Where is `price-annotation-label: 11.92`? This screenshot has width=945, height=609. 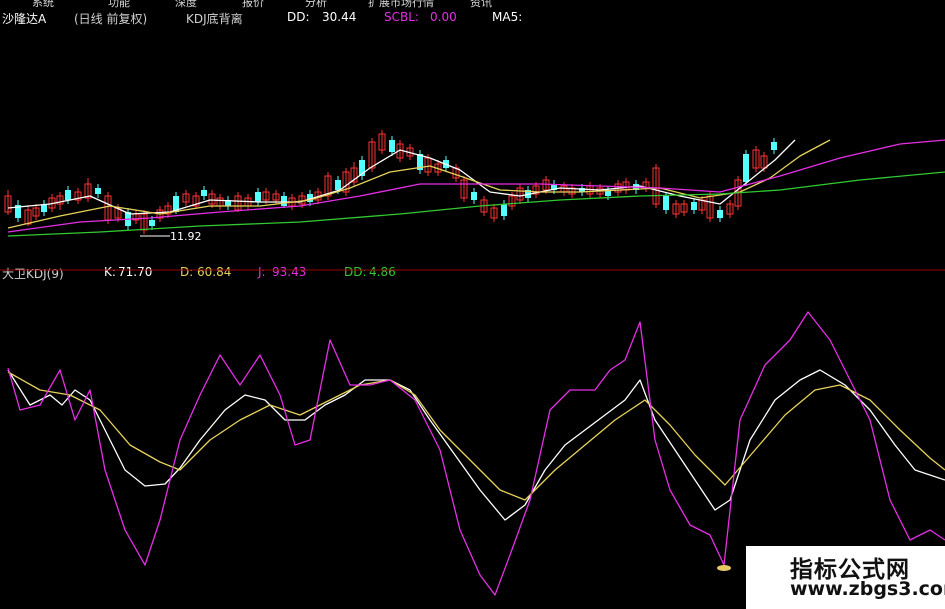 price-annotation-label: 11.92 is located at coordinates (186, 236).